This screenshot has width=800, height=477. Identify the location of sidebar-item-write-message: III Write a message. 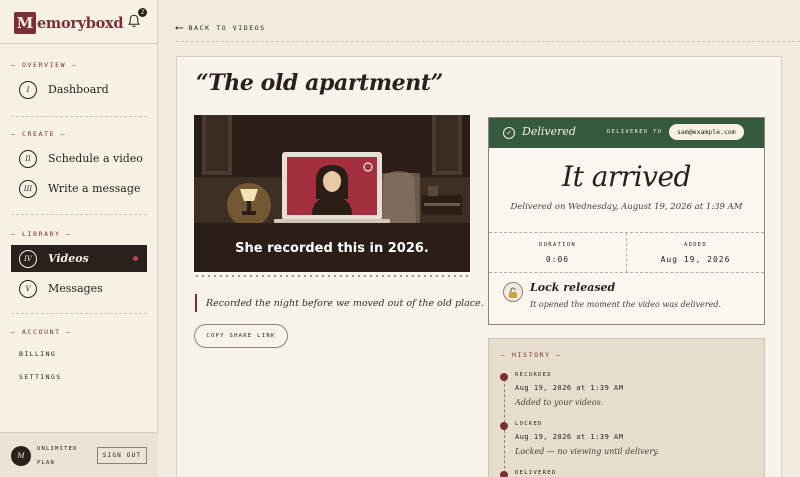
(79, 188).